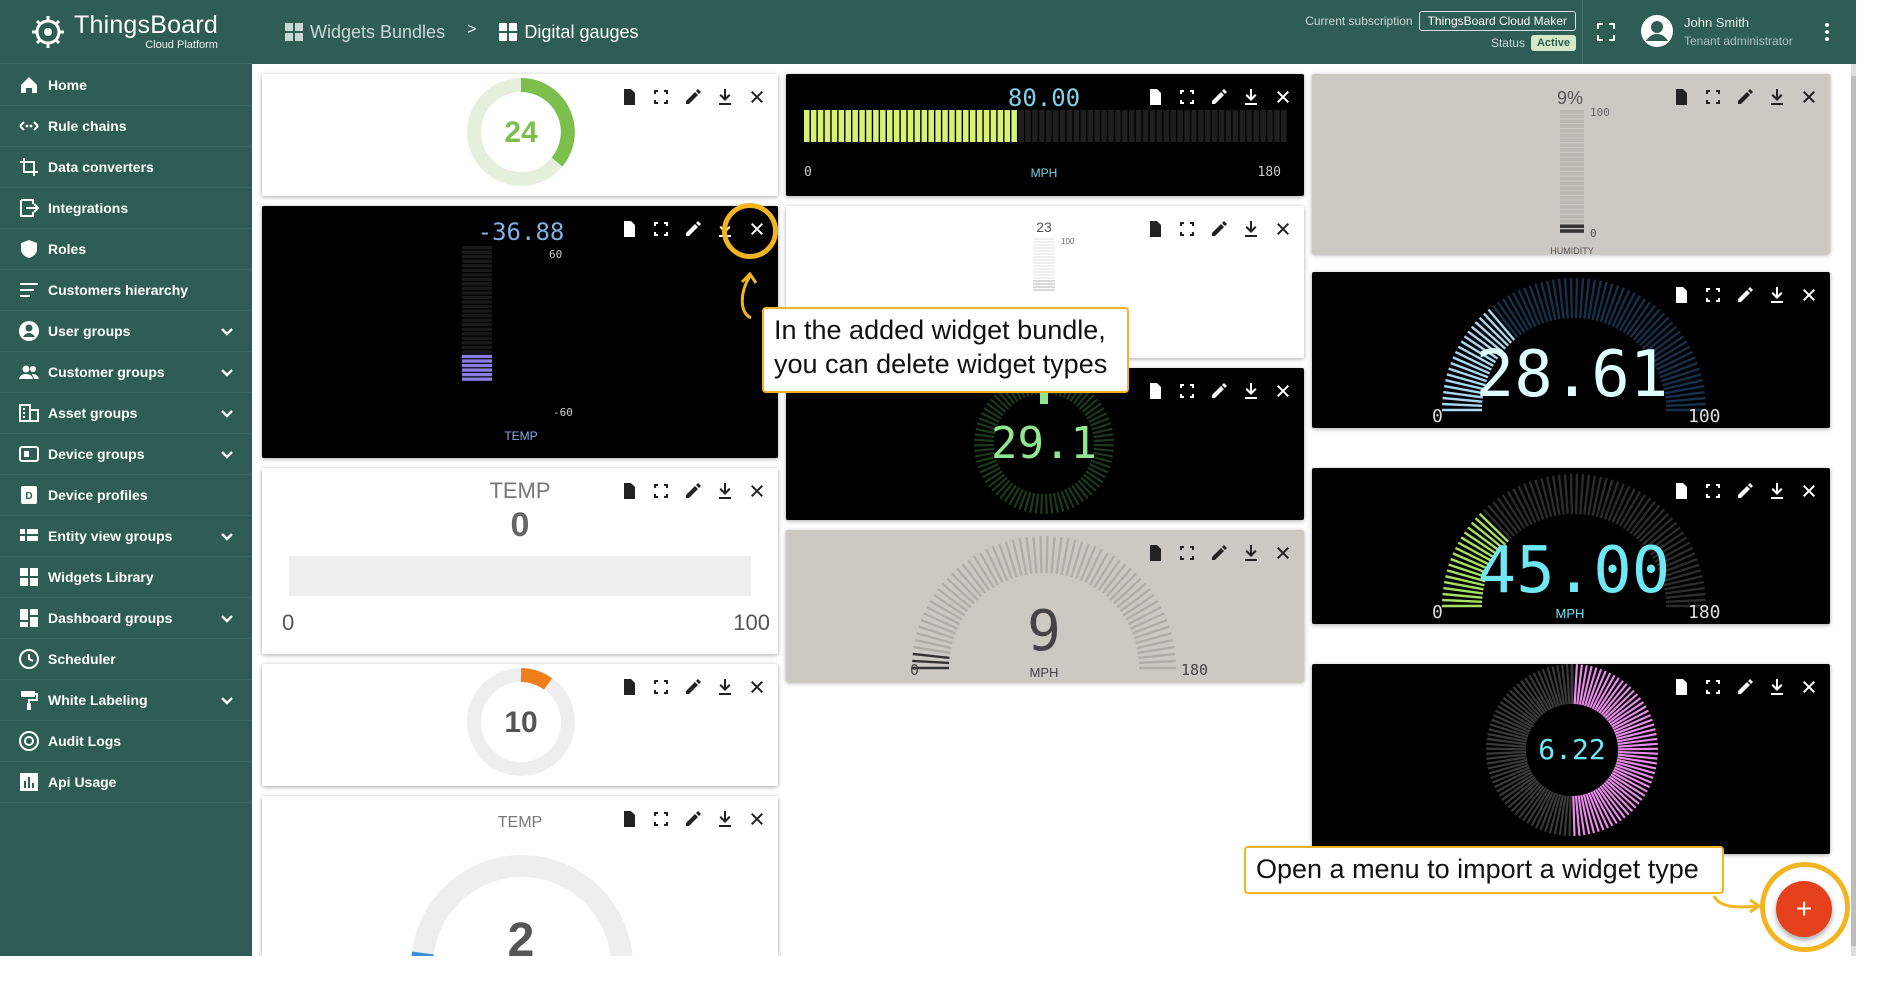 The height and width of the screenshot is (990, 1887). I want to click on sidebar-item-scheduler: Scheduler, so click(126, 659).